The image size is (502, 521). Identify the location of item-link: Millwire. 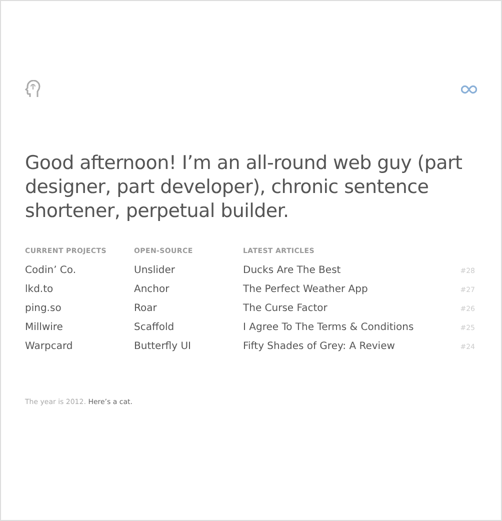
(44, 327).